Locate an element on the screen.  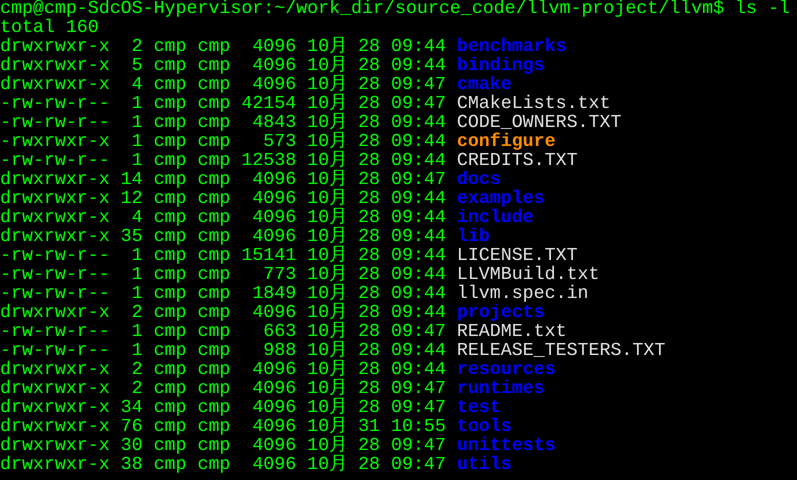
directory-name: resources is located at coordinates (506, 370).